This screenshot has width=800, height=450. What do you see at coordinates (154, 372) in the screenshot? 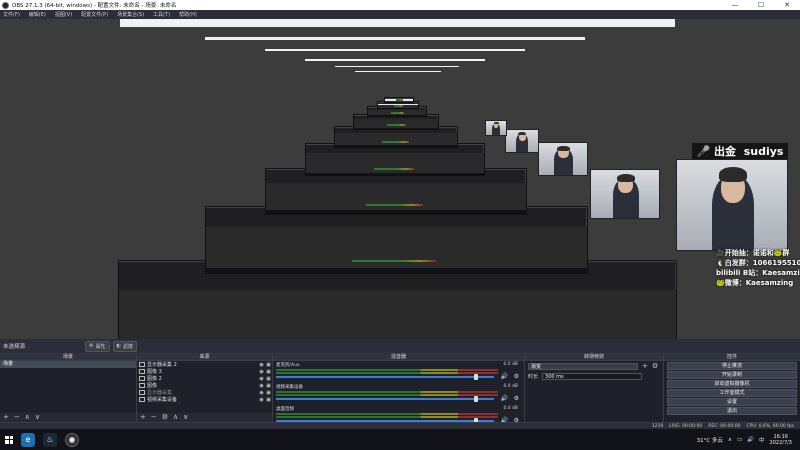
I see `source-label: 图像 3` at bounding box center [154, 372].